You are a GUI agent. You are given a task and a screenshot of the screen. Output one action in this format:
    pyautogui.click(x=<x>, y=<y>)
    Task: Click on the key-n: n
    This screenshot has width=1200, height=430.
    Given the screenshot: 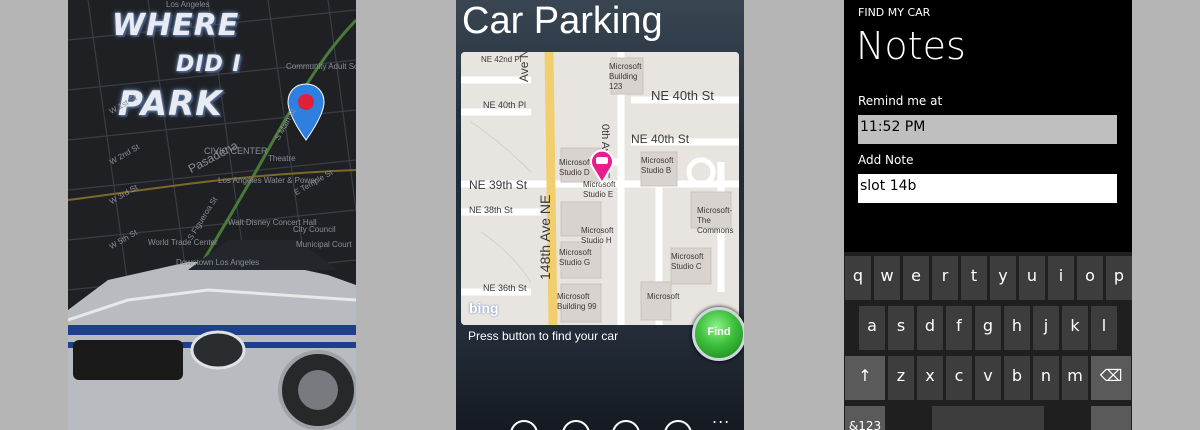 What is the action you would take?
    pyautogui.click(x=1046, y=378)
    